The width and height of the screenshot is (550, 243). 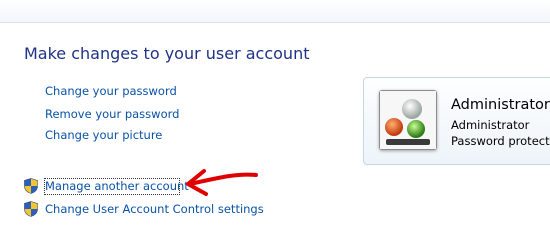 What do you see at coordinates (275, 11) in the screenshot?
I see `window-top-strip` at bounding box center [275, 11].